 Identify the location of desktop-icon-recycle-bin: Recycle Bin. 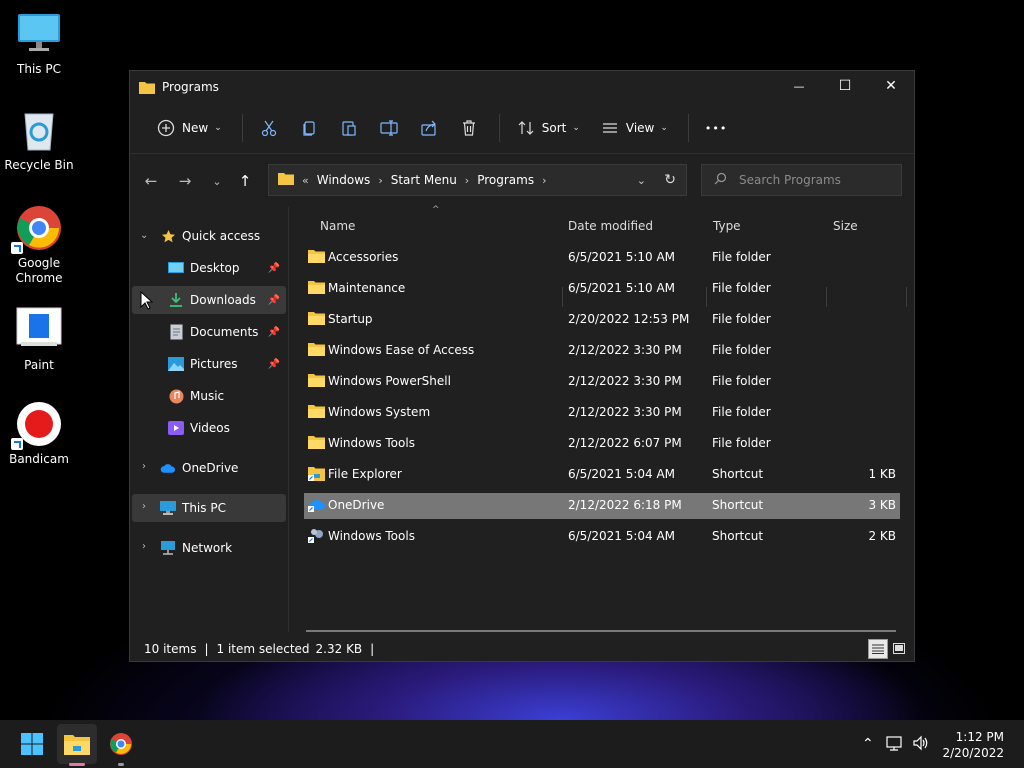
(39, 139).